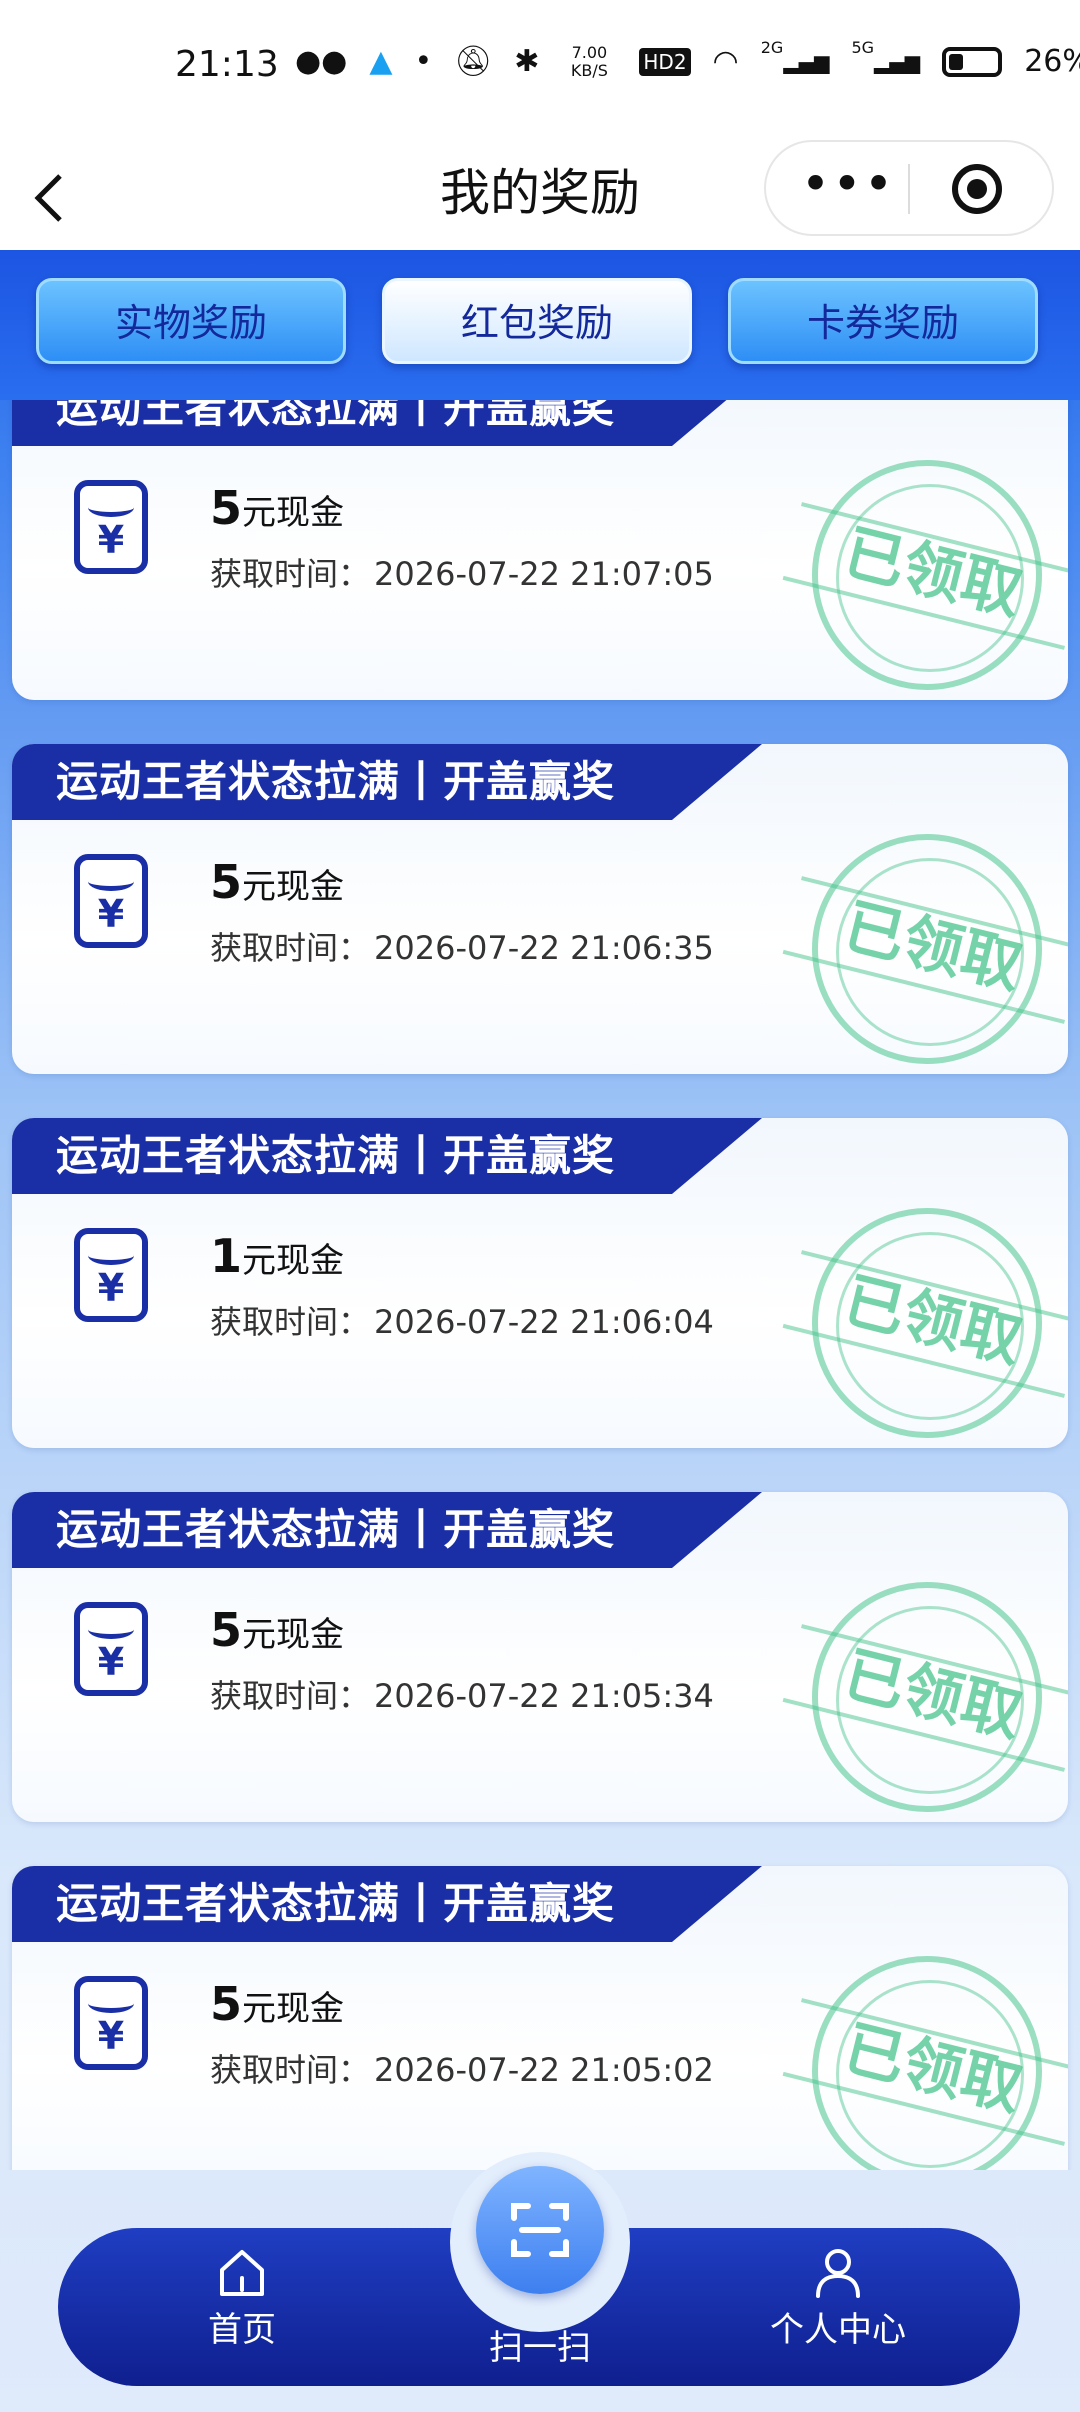 The width and height of the screenshot is (1080, 2412). I want to click on nav-scan-label: 扫一扫, so click(540, 2348).